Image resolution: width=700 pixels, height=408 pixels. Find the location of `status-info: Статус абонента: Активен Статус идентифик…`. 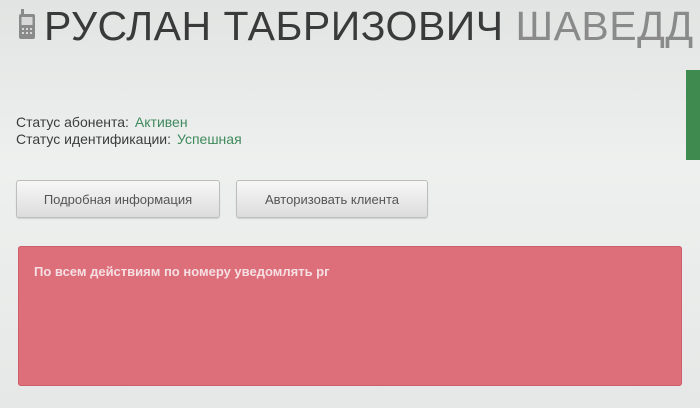

status-info: Статус абонента: Активен Статус идентифик… is located at coordinates (129, 131).